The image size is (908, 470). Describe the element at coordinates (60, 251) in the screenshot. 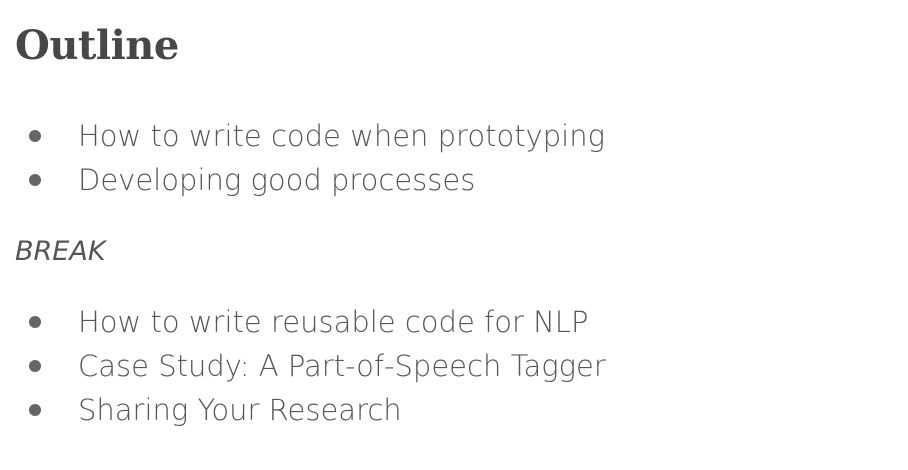

I see `break-label: BREAK` at that location.